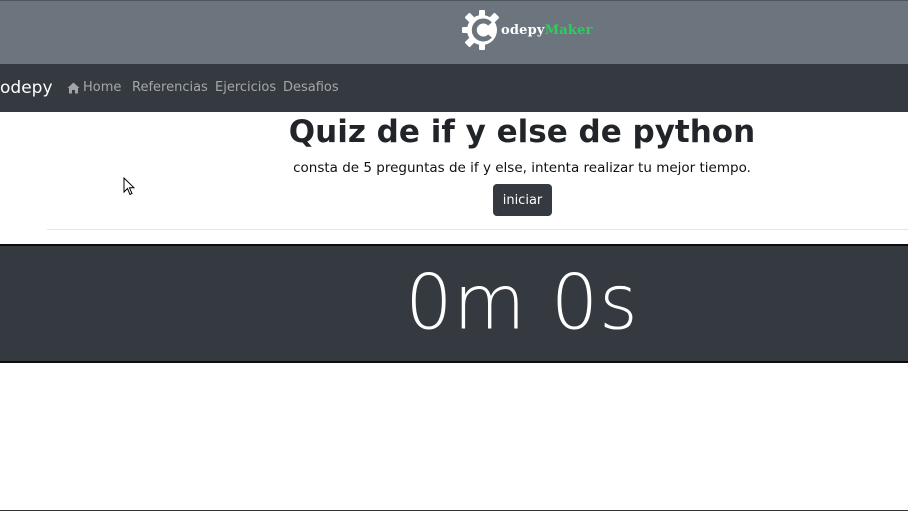 The image size is (908, 512). Describe the element at coordinates (245, 87) in the screenshot. I see `nav-ejercicios-link: Ejercicios` at that location.